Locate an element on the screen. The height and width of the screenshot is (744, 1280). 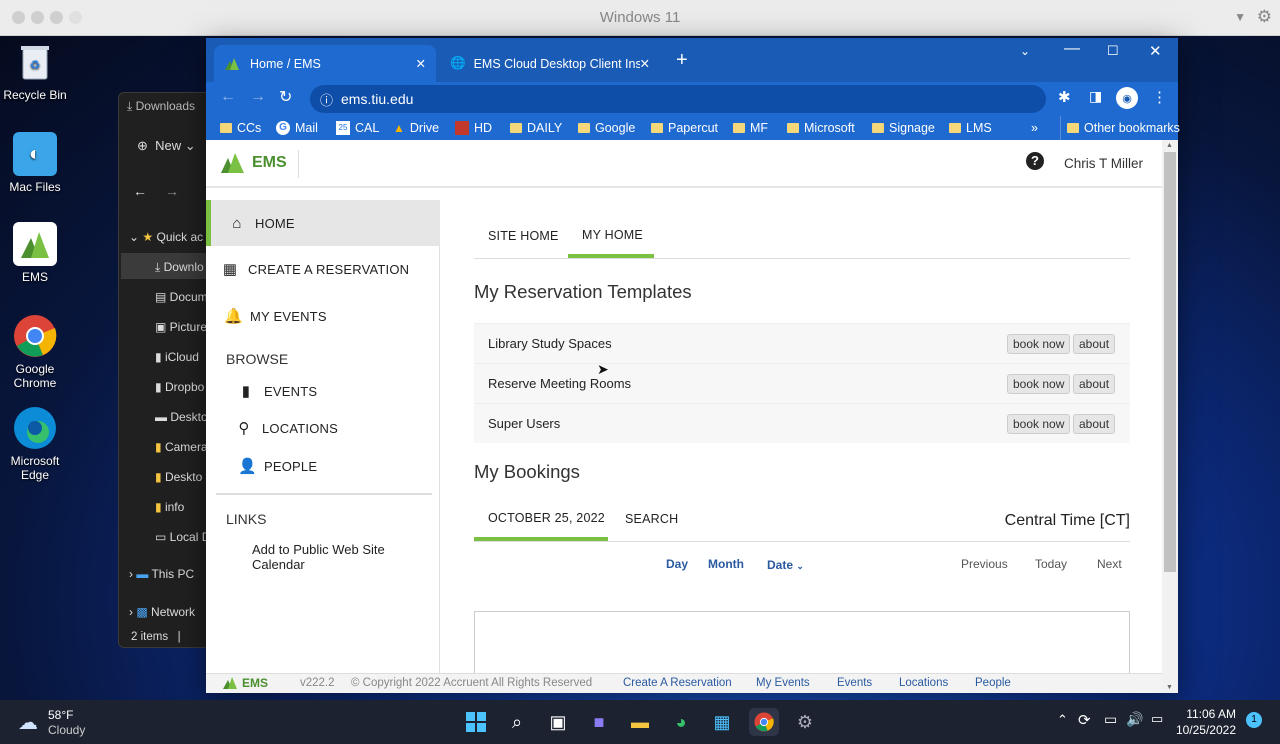
side-panel-icon: ◨ is located at coordinates (1095, 96).